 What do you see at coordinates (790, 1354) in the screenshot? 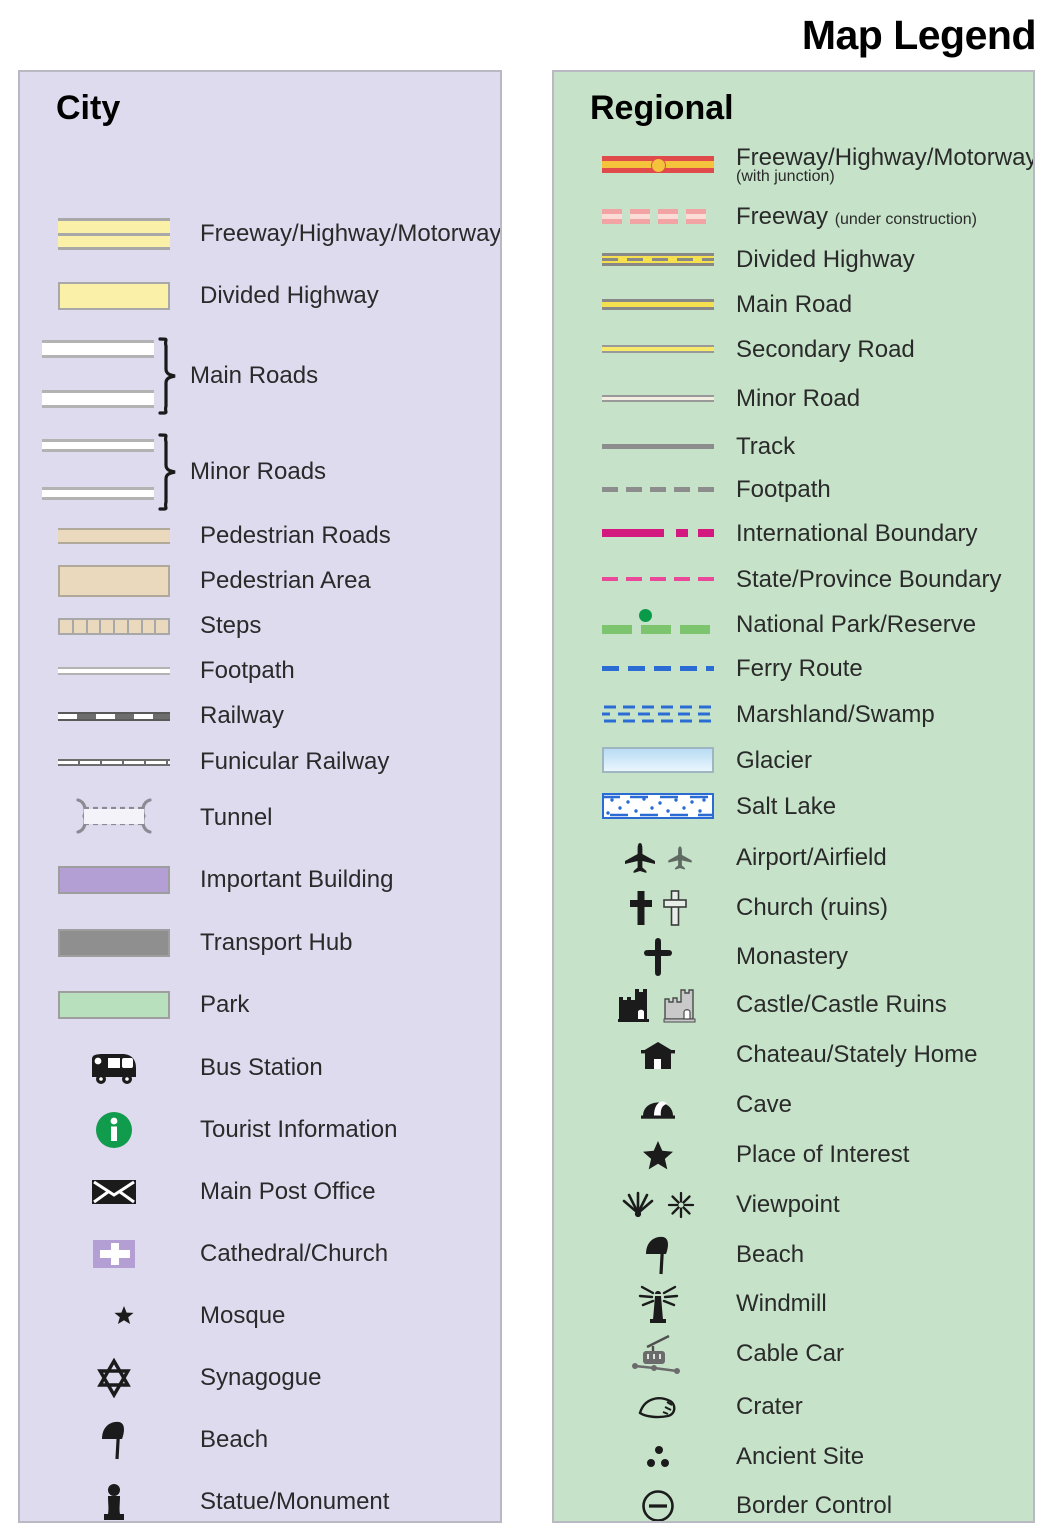
I see `list-item-label: Cable Car` at bounding box center [790, 1354].